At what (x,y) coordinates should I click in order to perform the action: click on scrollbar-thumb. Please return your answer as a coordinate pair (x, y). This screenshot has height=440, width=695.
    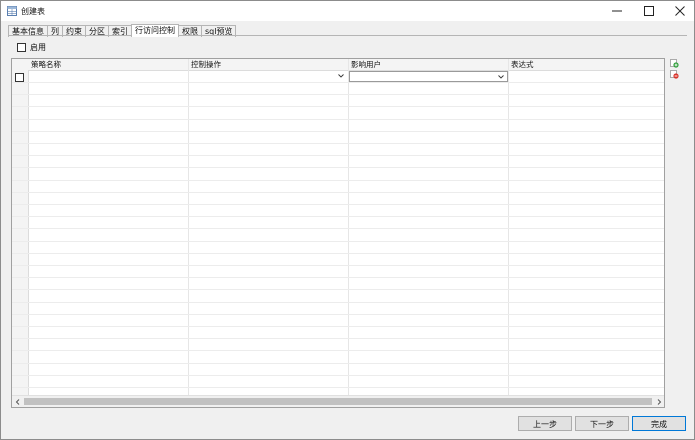
    Looking at the image, I should click on (338, 401).